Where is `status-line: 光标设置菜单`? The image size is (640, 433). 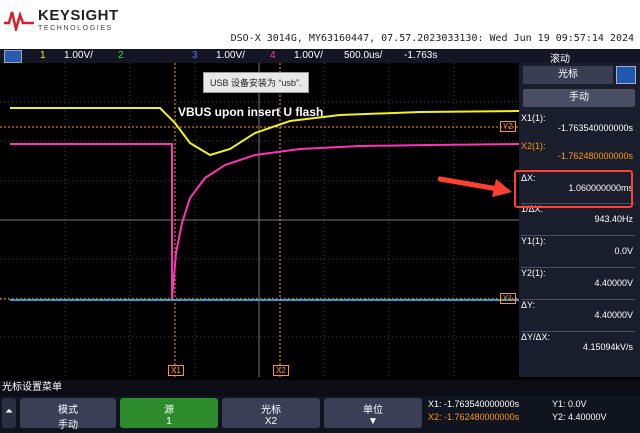
status-line: 光标设置菜单 is located at coordinates (320, 388).